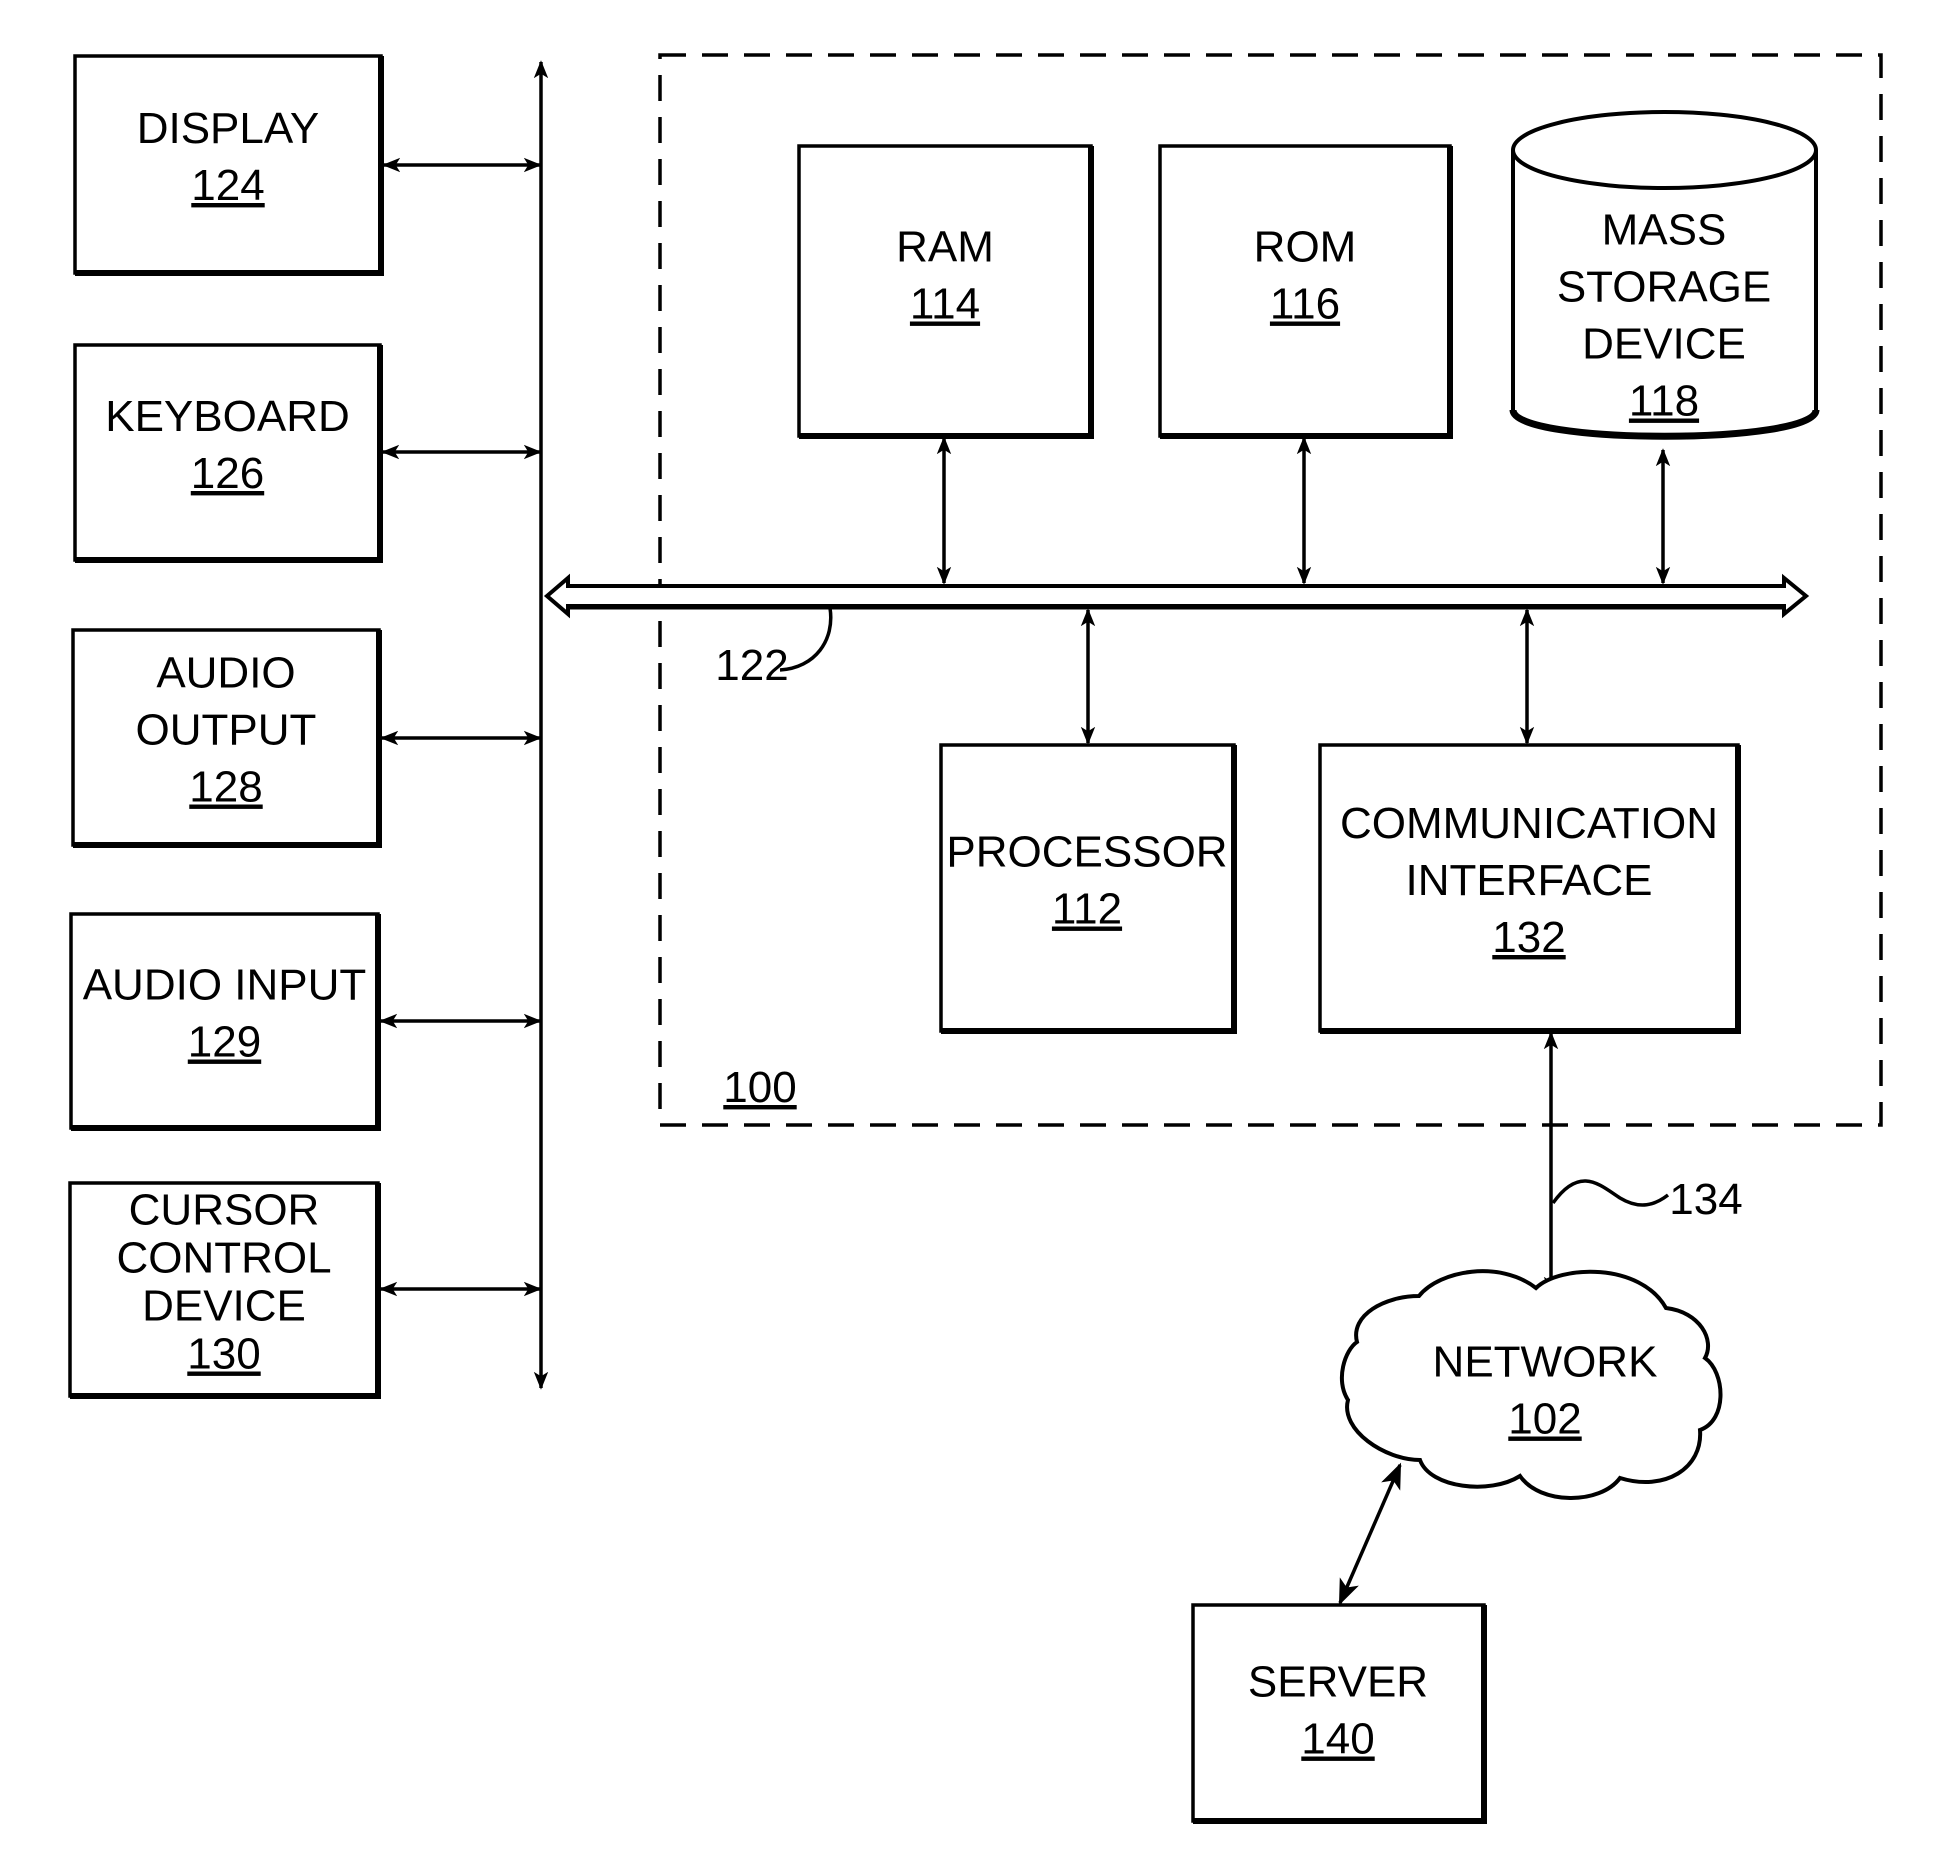  Describe the element at coordinates (1664, 230) in the screenshot. I see `mass-storage-label-line: MASS` at that location.